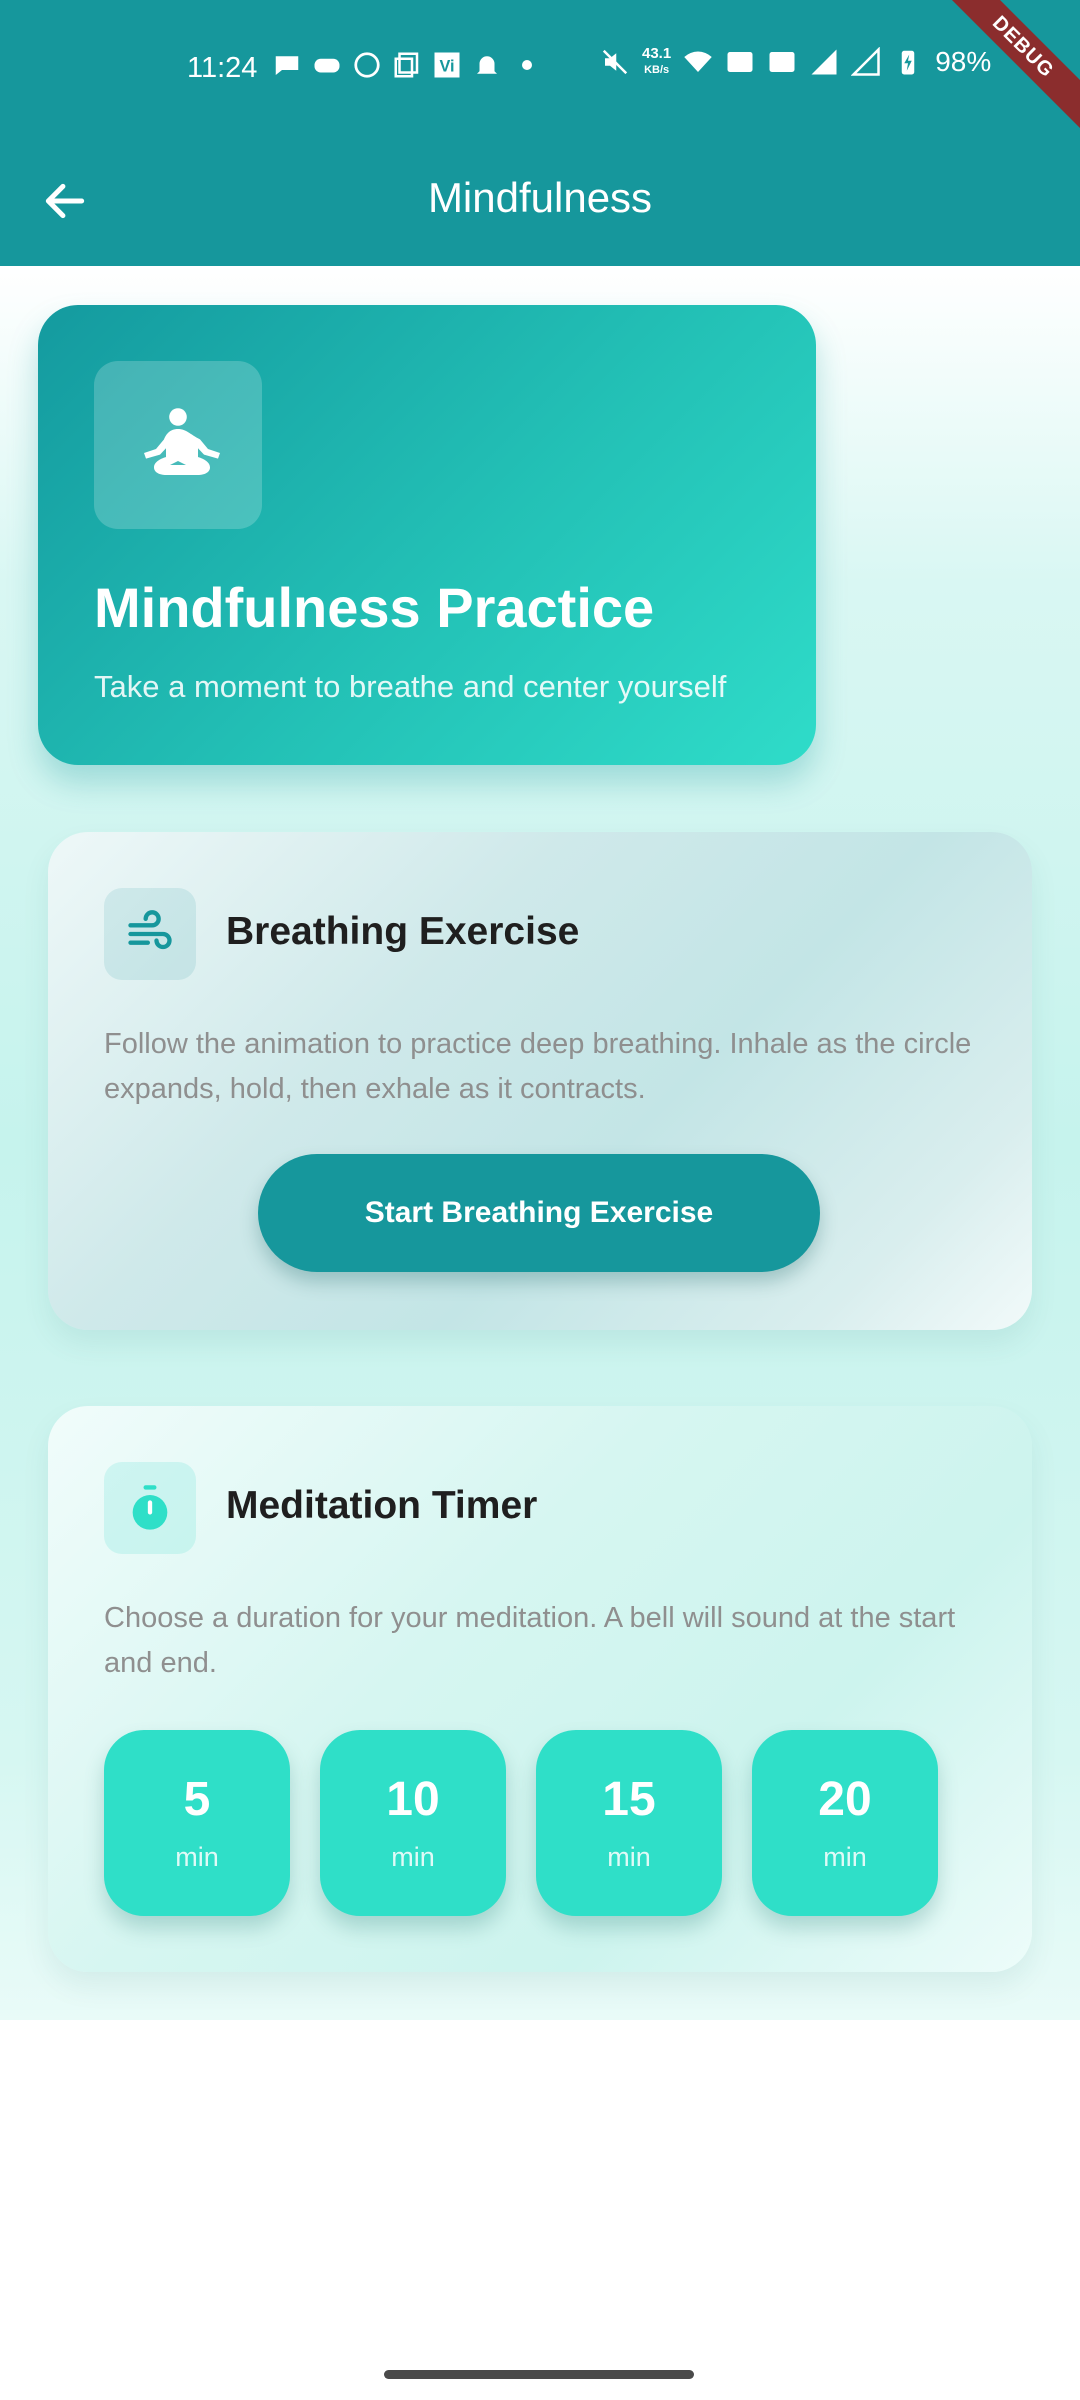  What do you see at coordinates (367, 65) in the screenshot?
I see `whatsapp-icon` at bounding box center [367, 65].